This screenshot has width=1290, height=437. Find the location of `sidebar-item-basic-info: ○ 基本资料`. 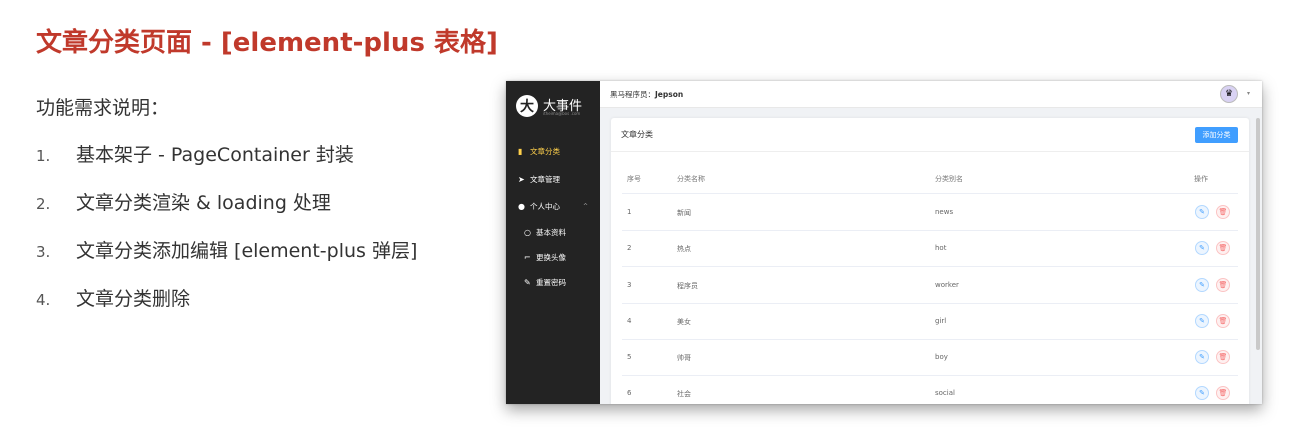

sidebar-item-basic-info: ○ 基本资料 is located at coordinates (553, 232).